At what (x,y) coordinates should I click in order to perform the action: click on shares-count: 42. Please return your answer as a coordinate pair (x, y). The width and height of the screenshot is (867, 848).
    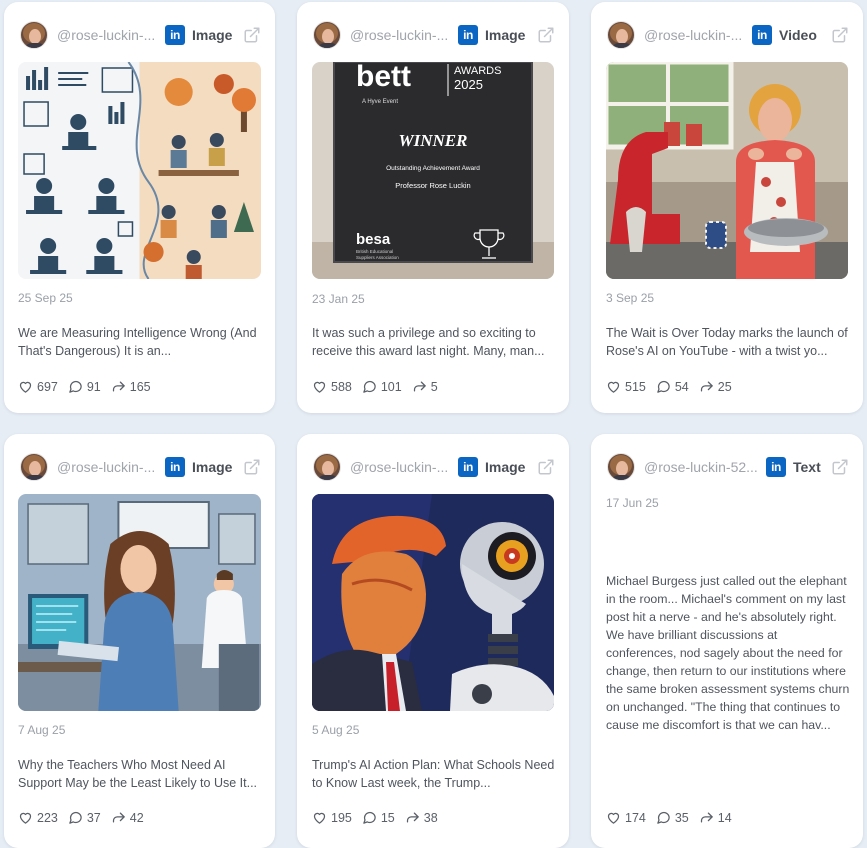
    Looking at the image, I should click on (136, 817).